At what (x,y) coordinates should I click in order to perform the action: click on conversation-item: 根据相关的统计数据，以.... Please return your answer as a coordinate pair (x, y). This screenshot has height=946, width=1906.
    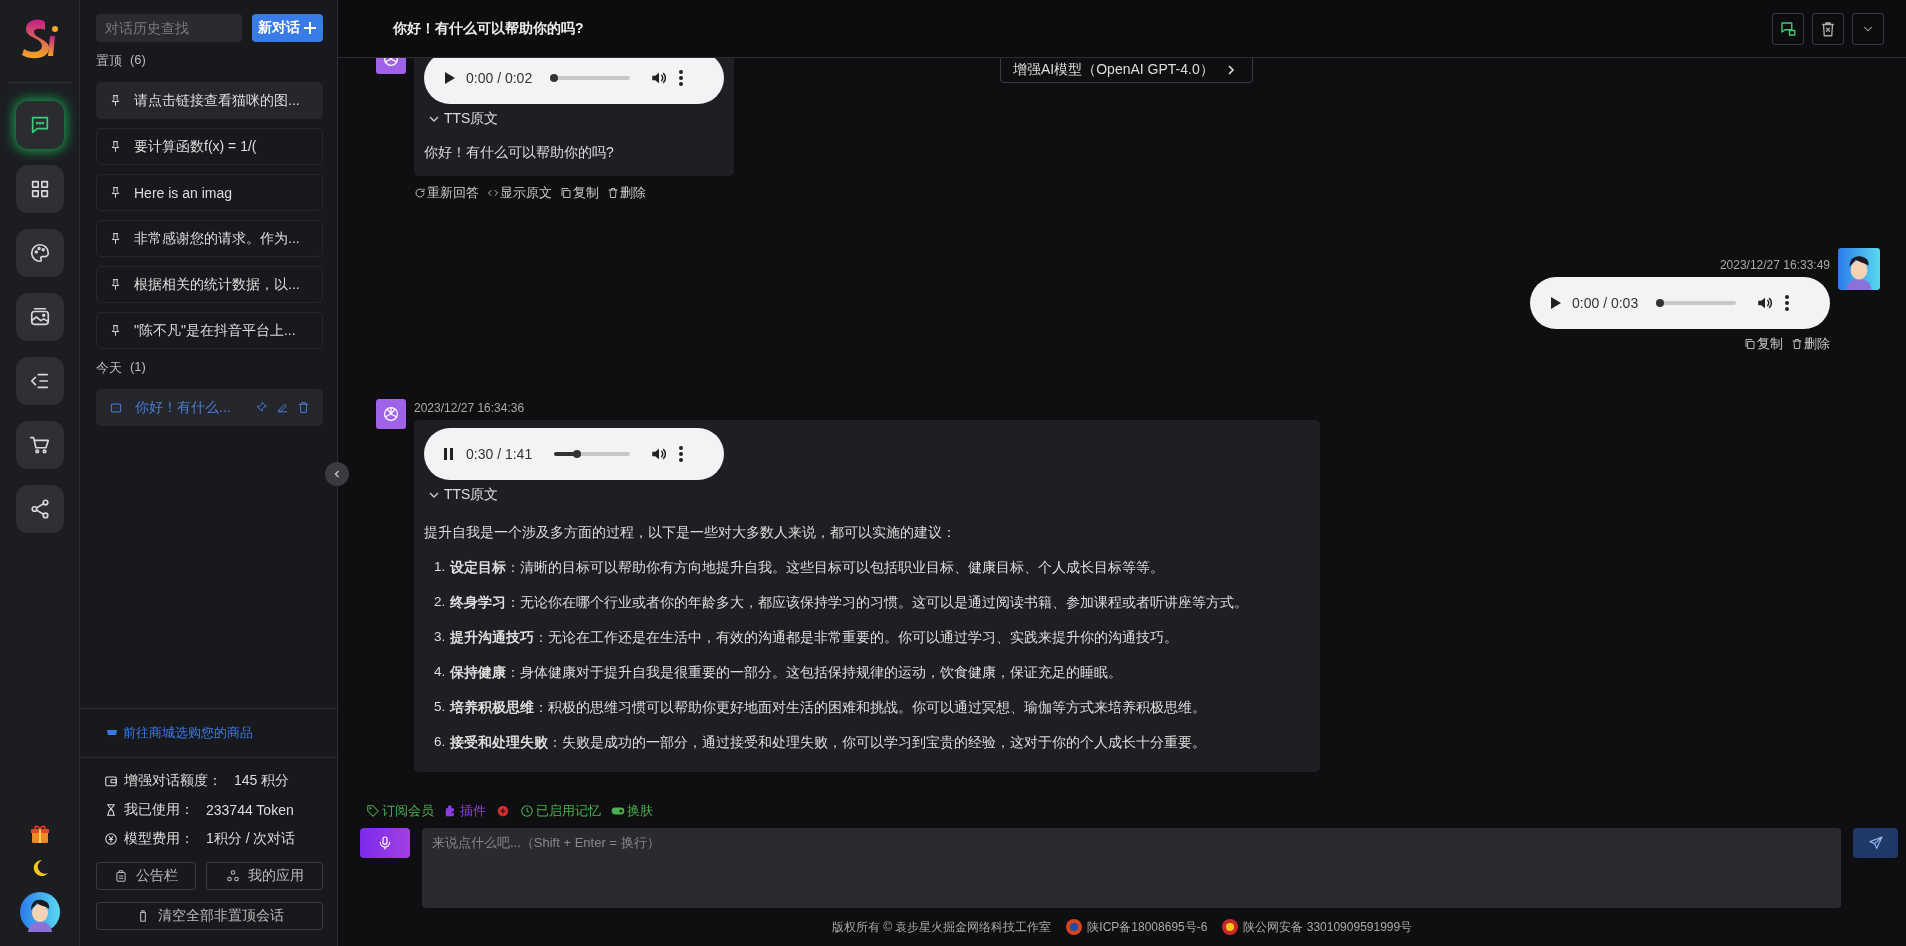
    Looking at the image, I should click on (209, 284).